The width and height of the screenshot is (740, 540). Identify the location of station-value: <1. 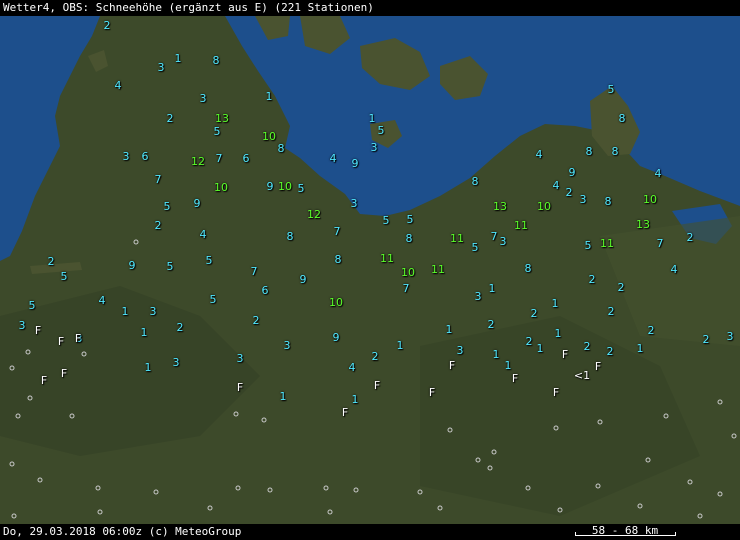
(582, 375).